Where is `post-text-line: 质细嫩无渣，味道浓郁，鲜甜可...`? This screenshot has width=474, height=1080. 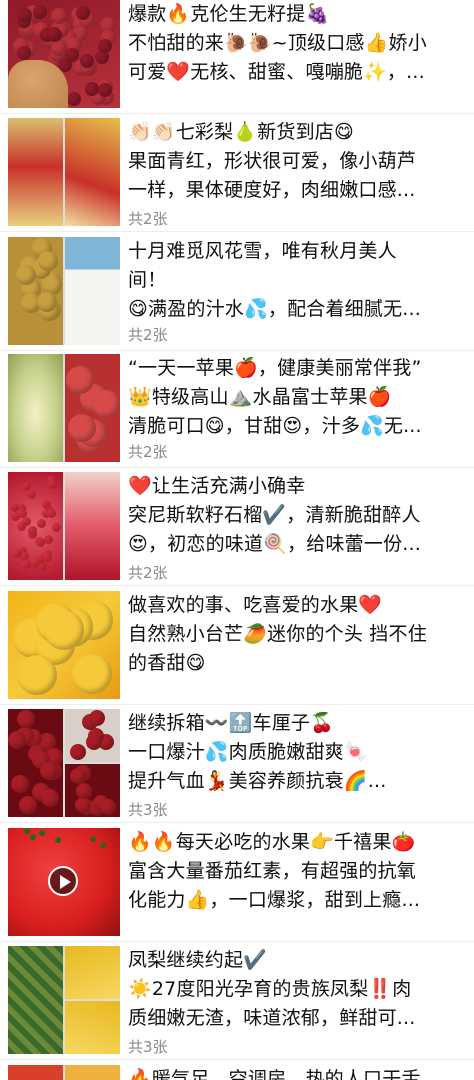
post-text-line: 质细嫩无渣，味道浓郁，鲜甜可... is located at coordinates (272, 1018).